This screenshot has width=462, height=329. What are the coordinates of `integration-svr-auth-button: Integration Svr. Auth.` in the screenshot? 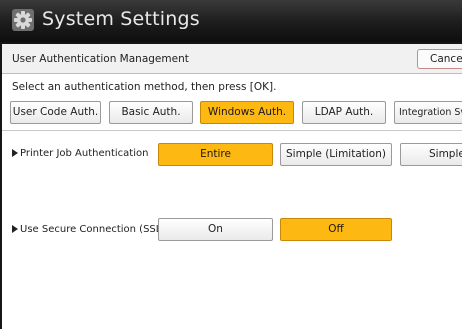 It's located at (428, 112).